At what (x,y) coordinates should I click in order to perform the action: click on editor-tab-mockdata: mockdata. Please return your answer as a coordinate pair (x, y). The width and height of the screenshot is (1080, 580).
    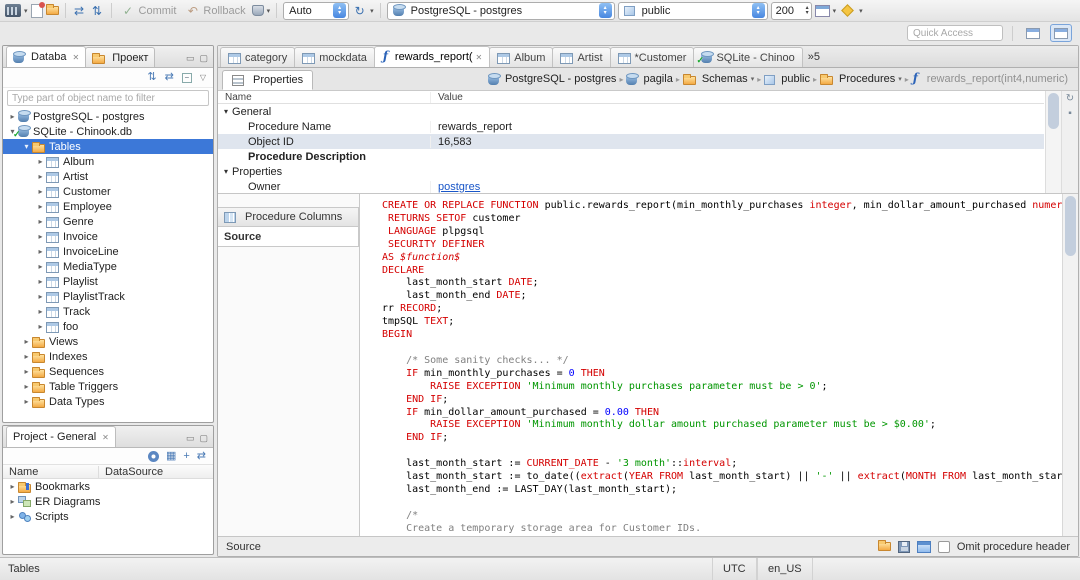
    Looking at the image, I should click on (334, 57).